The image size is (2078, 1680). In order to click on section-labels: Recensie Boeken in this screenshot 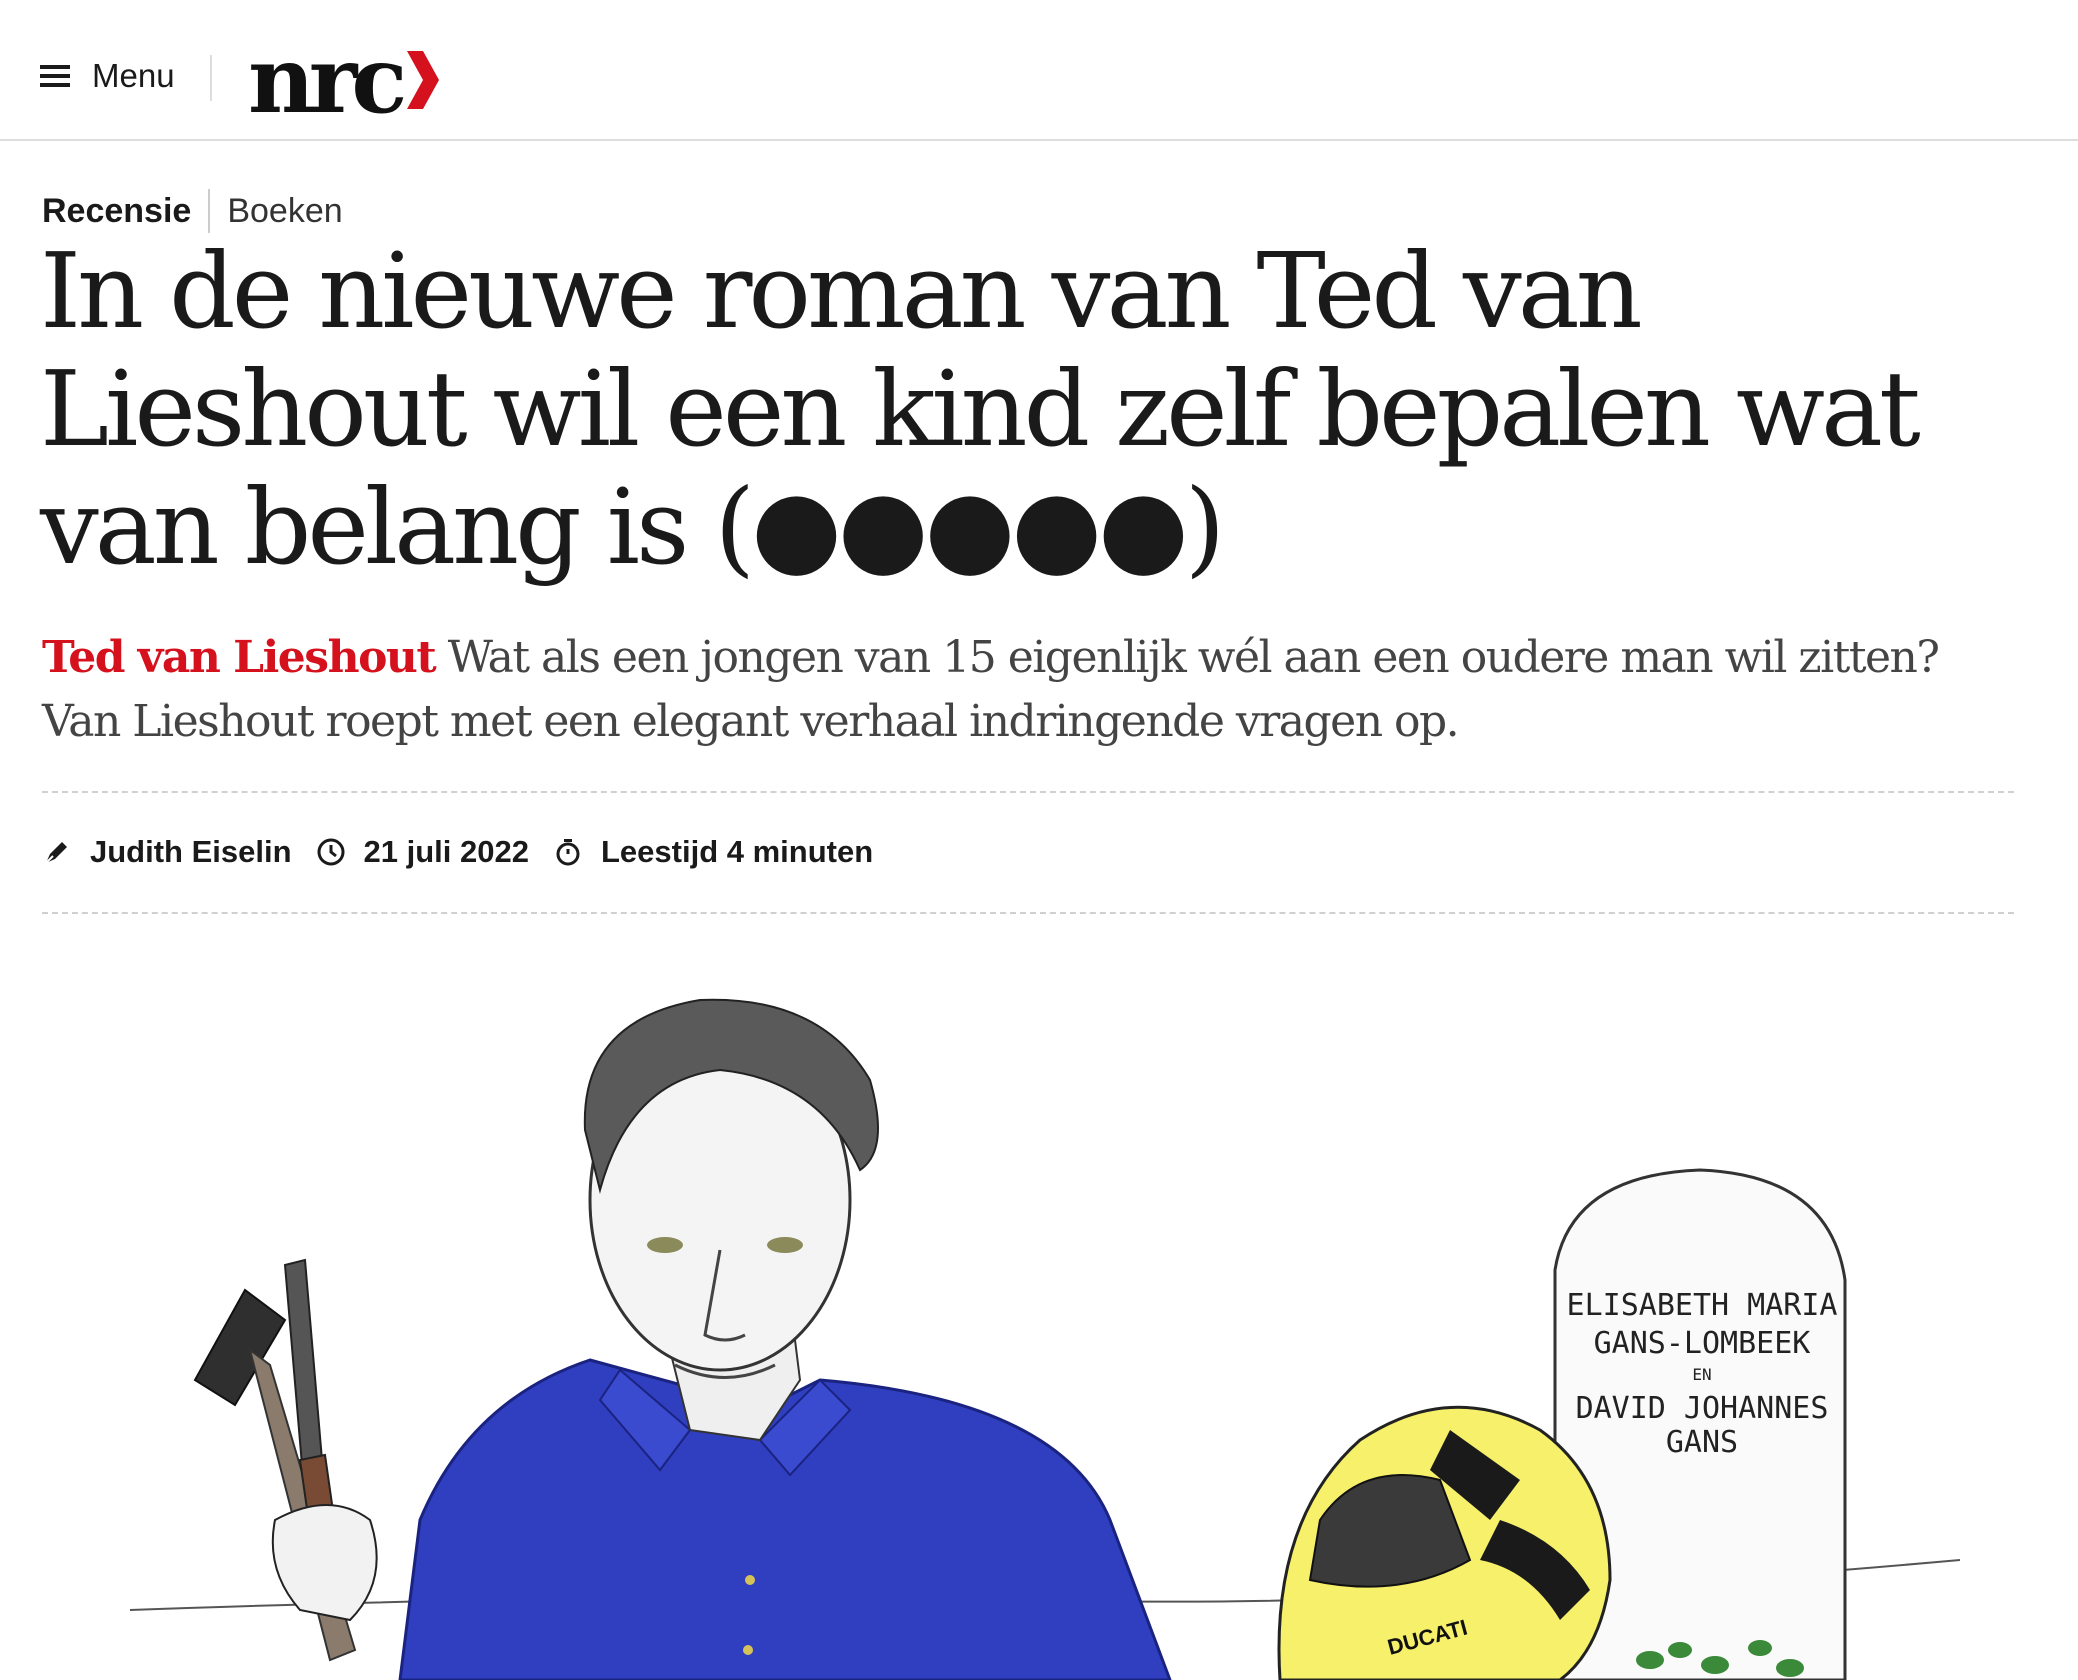, I will do `click(192, 211)`.